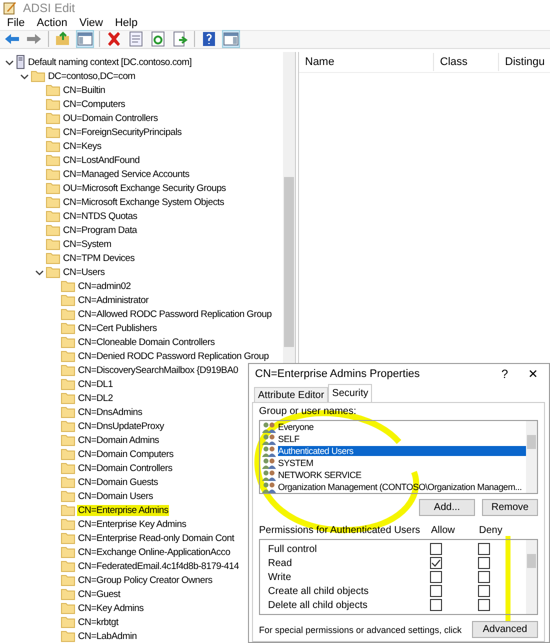 The height and width of the screenshot is (643, 550). What do you see at coordinates (524, 62) in the screenshot?
I see `column-header: Distingu` at bounding box center [524, 62].